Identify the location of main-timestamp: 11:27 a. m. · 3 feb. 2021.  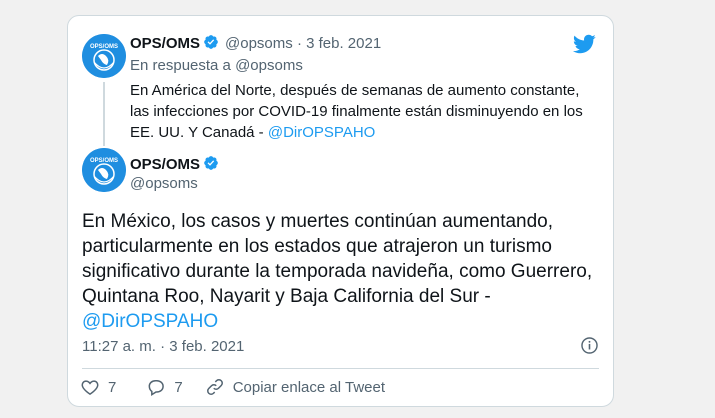
(163, 346).